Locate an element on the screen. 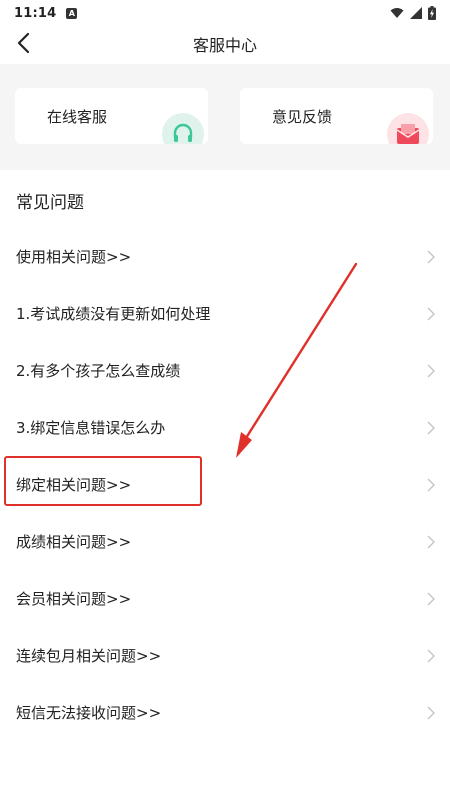  faq-item-label: 会员相关问题>> is located at coordinates (74, 599).